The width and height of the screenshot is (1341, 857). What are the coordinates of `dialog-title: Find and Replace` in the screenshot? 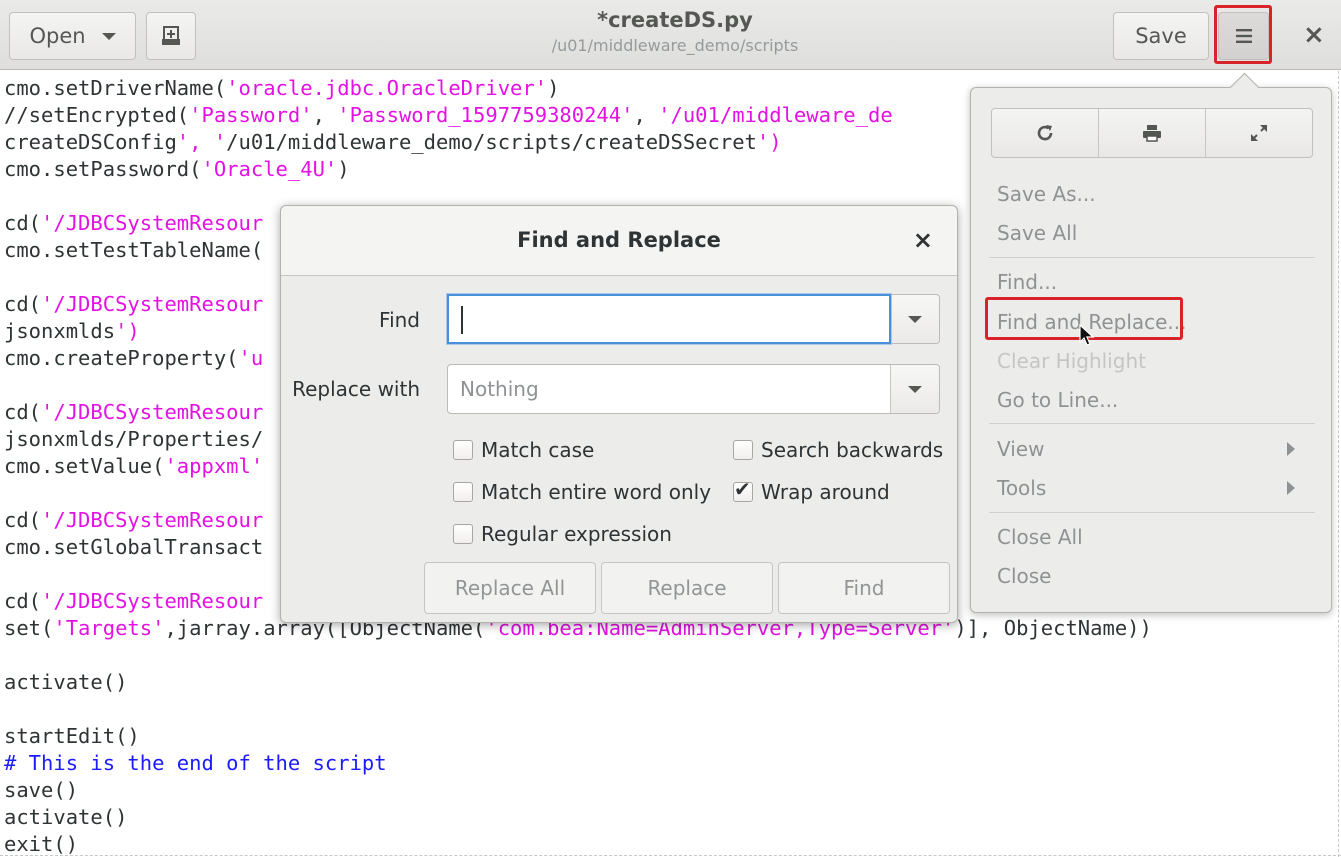 It's located at (619, 240).